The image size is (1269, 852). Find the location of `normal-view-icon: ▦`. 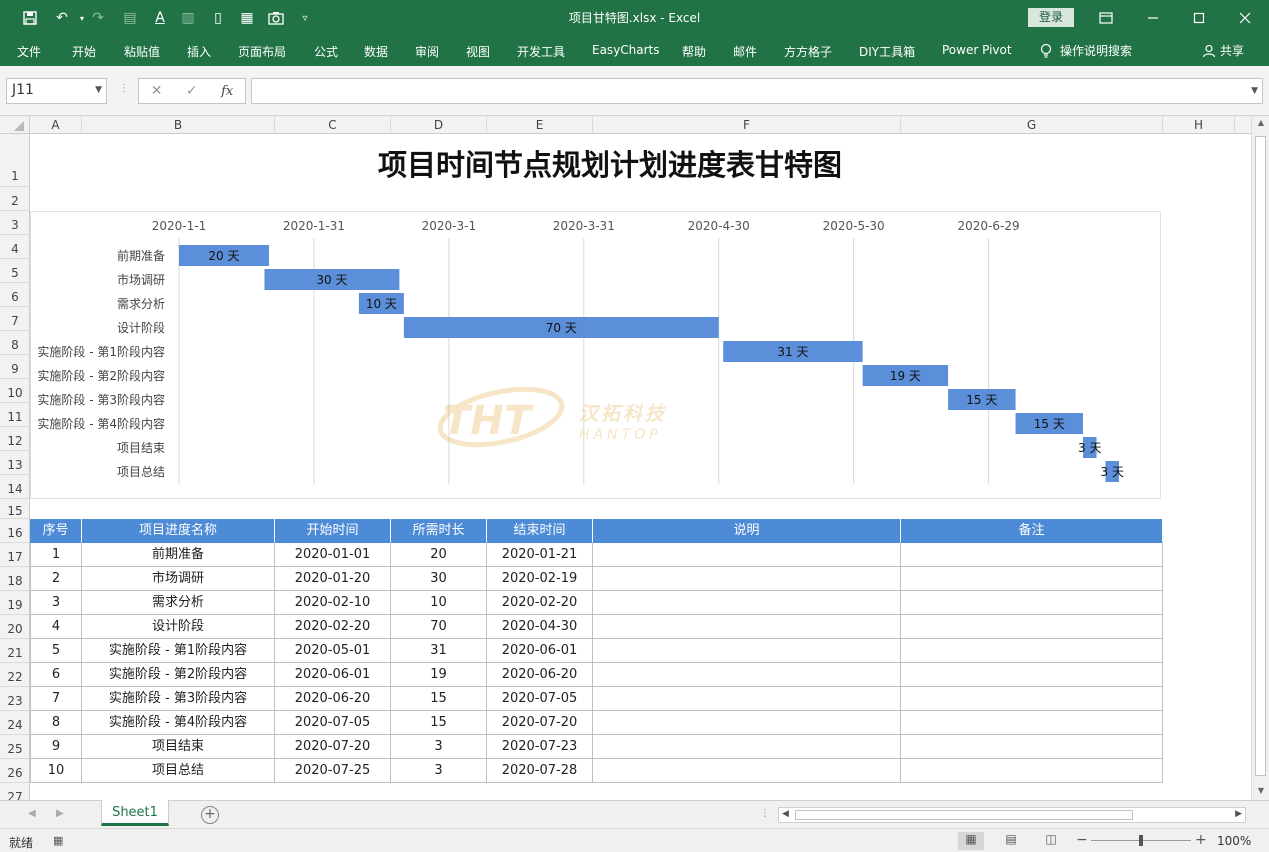

normal-view-icon: ▦ is located at coordinates (971, 841).